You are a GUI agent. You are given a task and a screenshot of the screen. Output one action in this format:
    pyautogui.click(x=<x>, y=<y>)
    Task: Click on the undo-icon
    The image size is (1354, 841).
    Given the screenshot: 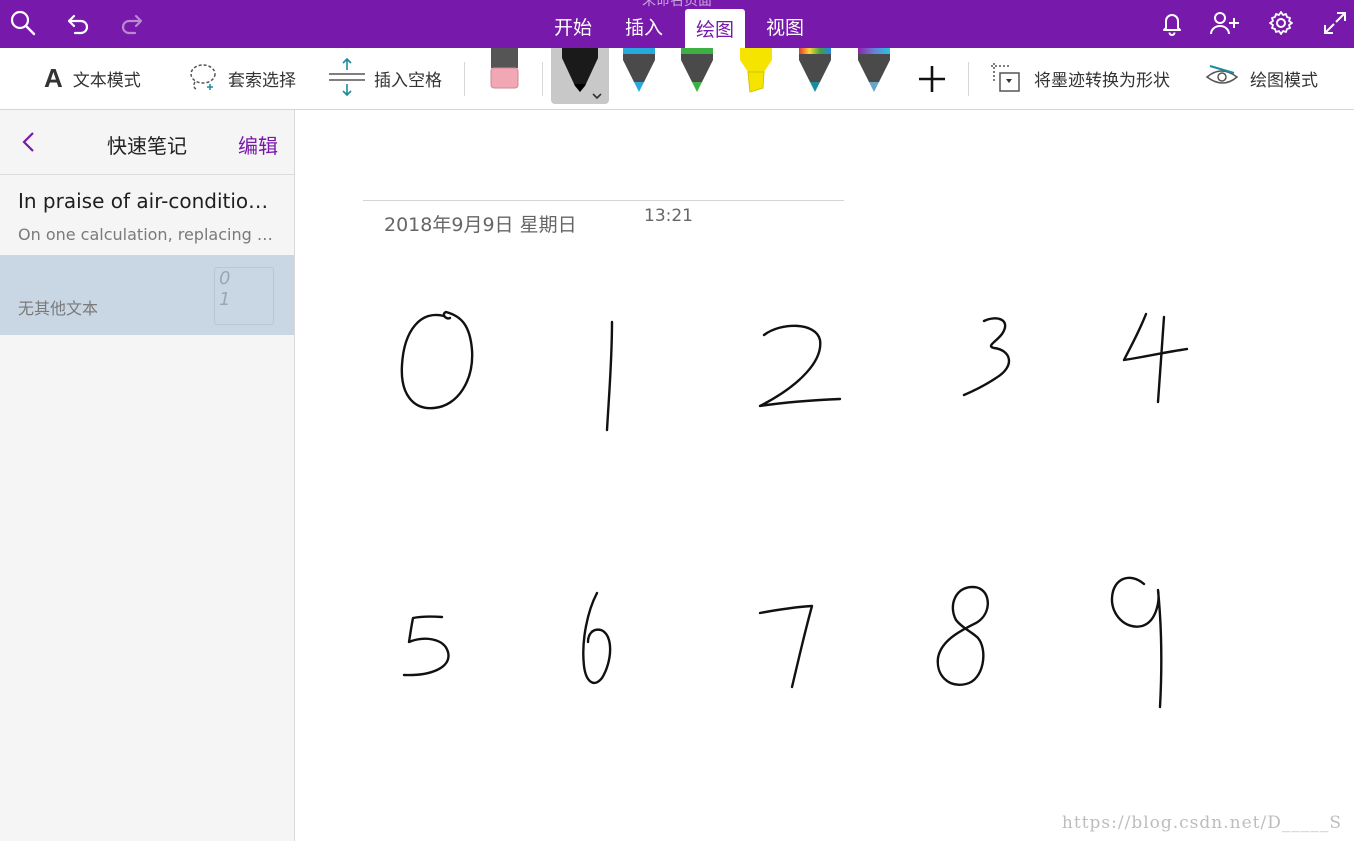 What is the action you would take?
    pyautogui.click(x=77, y=23)
    